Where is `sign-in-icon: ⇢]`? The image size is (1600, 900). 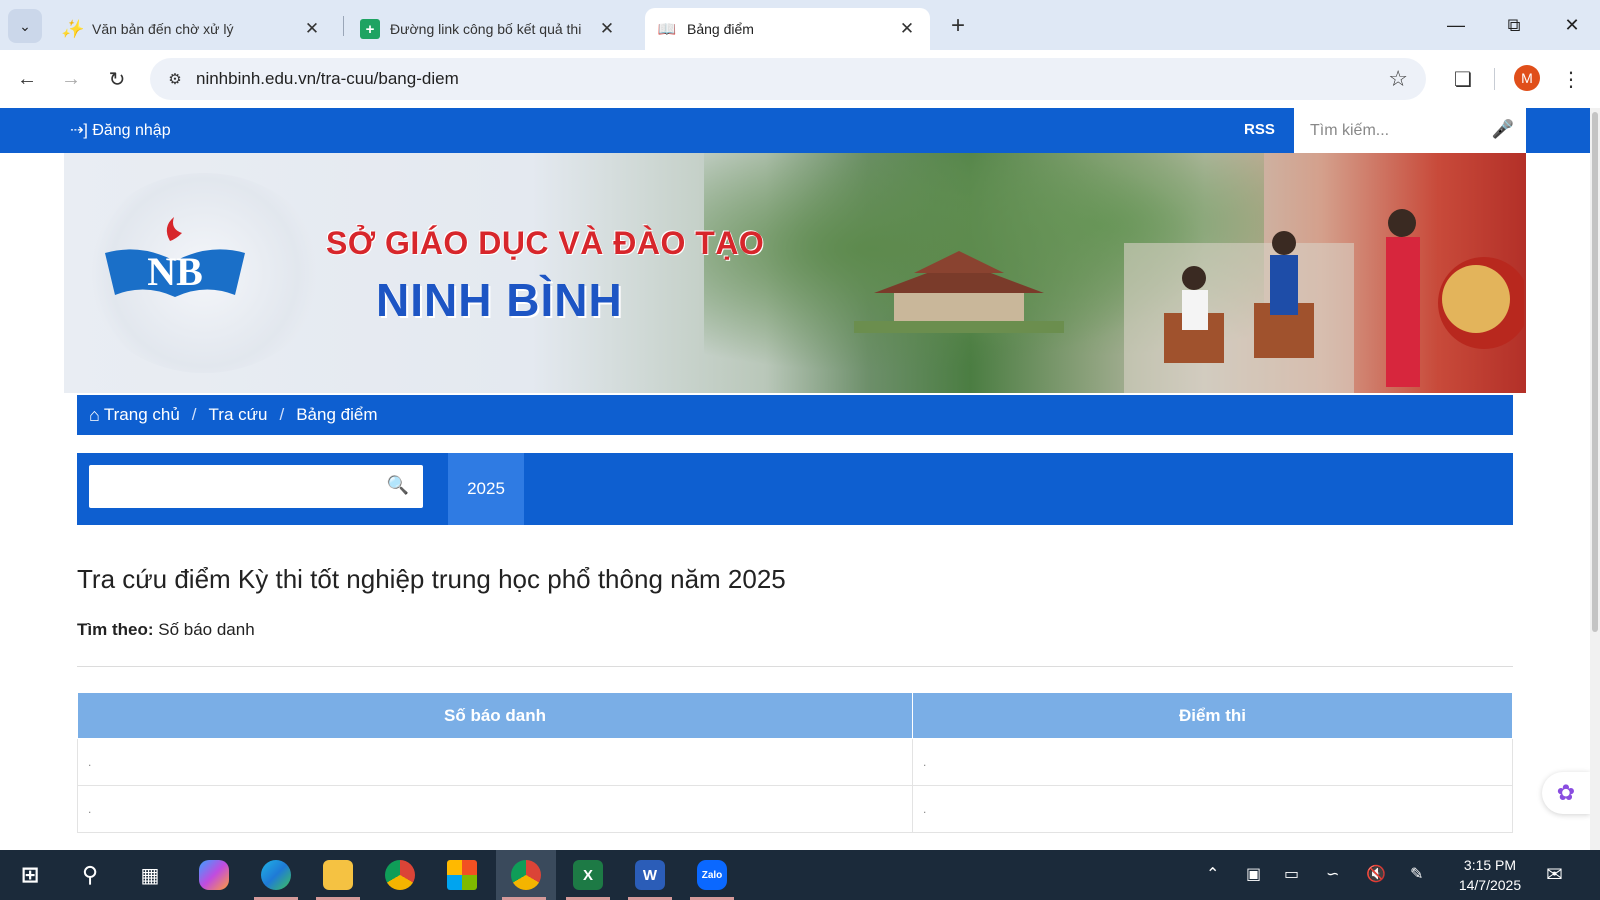 sign-in-icon: ⇢] is located at coordinates (79, 130).